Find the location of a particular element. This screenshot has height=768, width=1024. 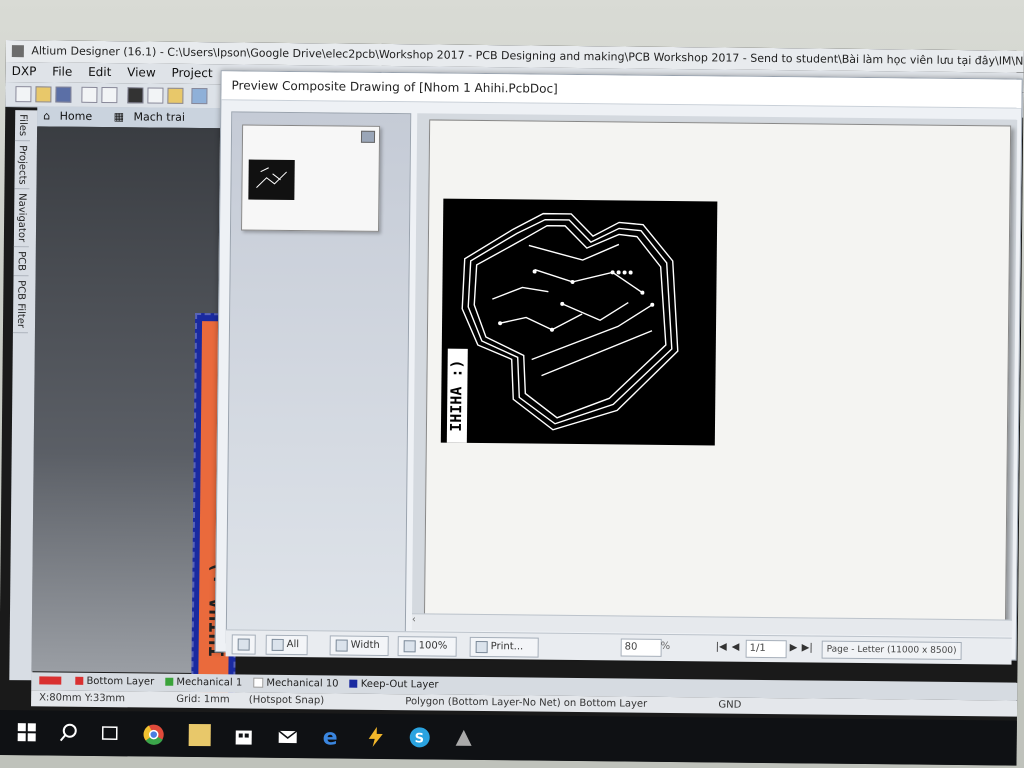

3d-view-icon is located at coordinates (135, 95).